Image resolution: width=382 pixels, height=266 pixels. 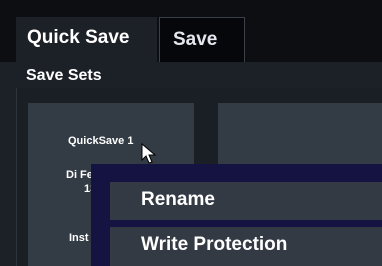 What do you see at coordinates (246, 246) in the screenshot?
I see `menu-item-write-protection: Write Protection` at bounding box center [246, 246].